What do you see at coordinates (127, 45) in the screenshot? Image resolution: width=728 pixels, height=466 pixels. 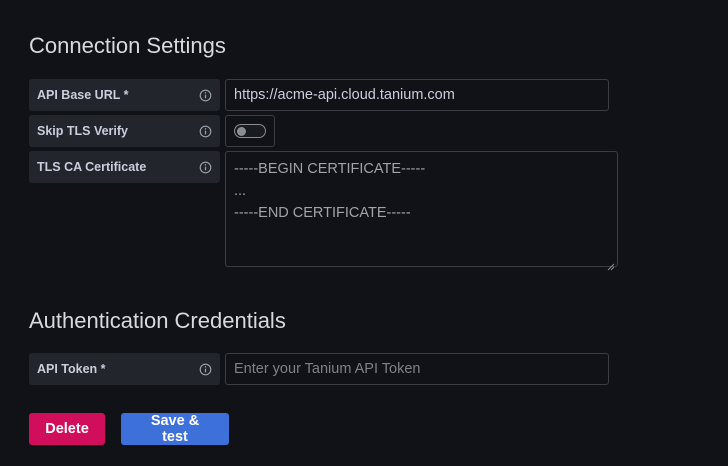 I see `connection-settings-heading: Connection Settings` at bounding box center [127, 45].